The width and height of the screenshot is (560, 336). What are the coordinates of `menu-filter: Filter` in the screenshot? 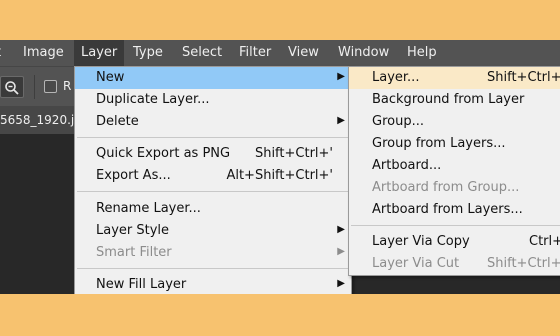 It's located at (255, 53).